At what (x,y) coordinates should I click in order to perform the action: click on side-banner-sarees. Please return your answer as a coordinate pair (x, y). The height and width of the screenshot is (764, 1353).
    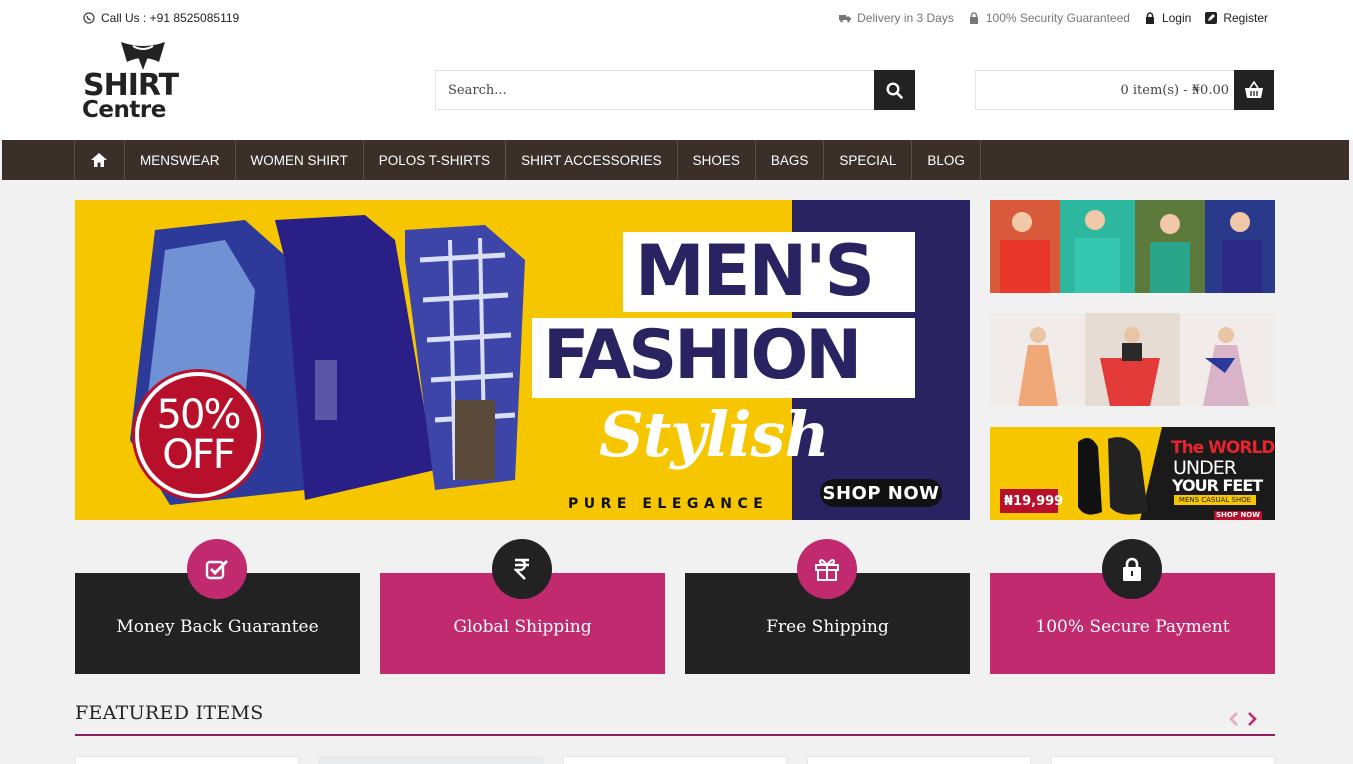
    Looking at the image, I should click on (1132, 246).